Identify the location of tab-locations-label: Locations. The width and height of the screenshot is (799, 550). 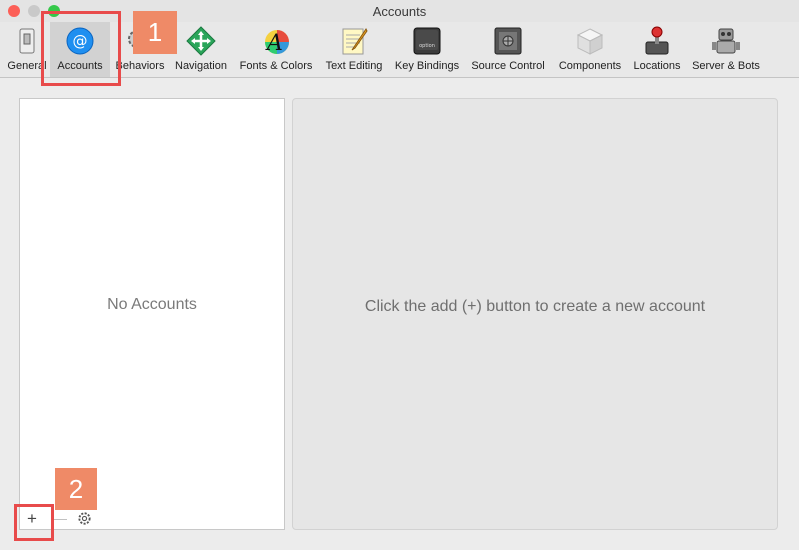
(657, 66).